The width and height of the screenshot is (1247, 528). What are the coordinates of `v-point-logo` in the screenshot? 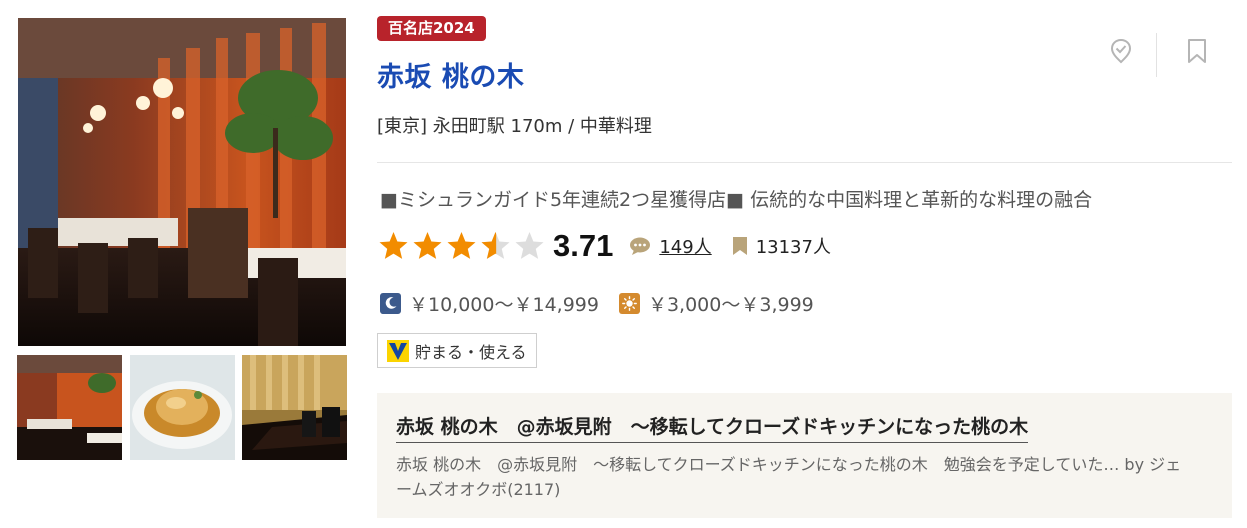 It's located at (398, 350).